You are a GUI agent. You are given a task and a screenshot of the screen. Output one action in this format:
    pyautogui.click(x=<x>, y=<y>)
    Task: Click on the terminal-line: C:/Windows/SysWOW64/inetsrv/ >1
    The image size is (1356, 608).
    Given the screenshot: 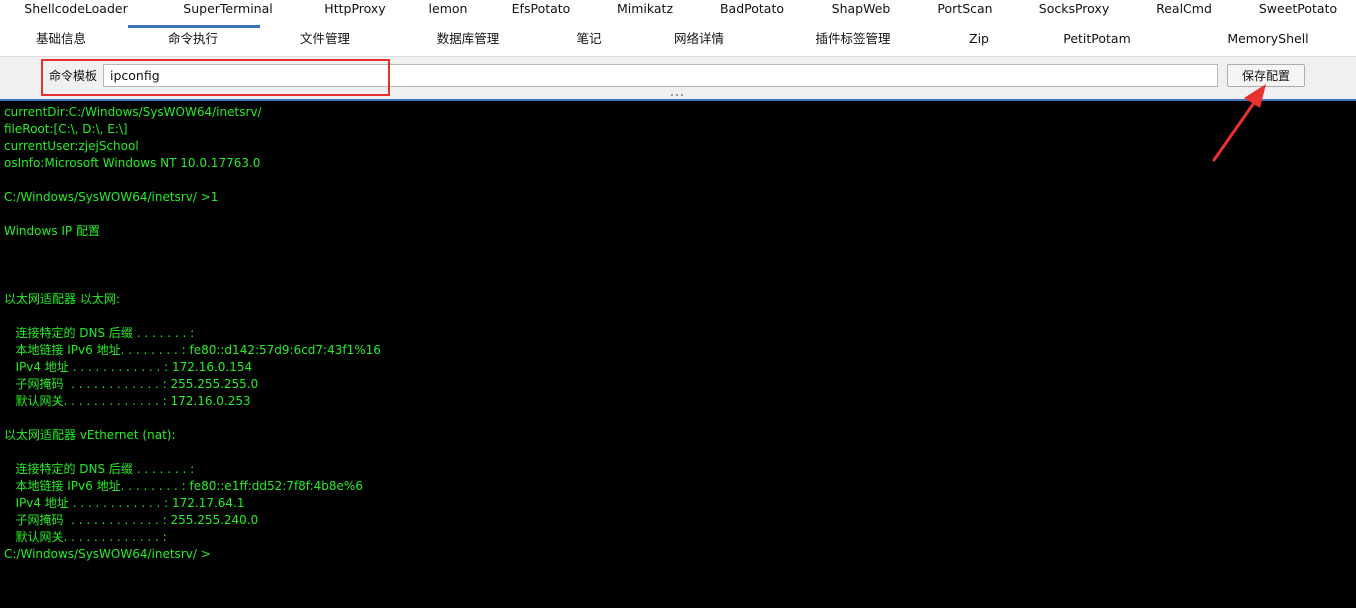 What is the action you would take?
    pyautogui.click(x=111, y=197)
    